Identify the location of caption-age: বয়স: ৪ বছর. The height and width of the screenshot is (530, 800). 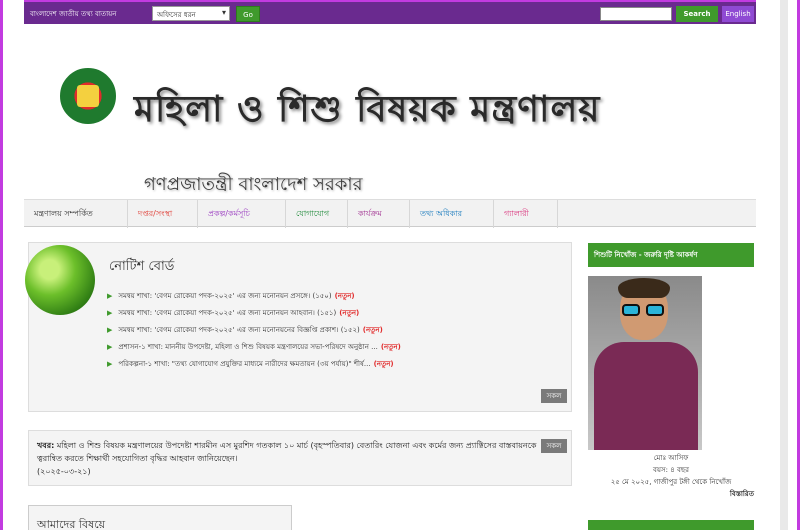
(671, 470).